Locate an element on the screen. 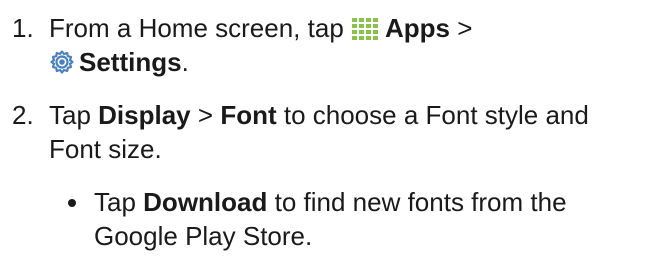  font-label: Font is located at coordinates (248, 115).